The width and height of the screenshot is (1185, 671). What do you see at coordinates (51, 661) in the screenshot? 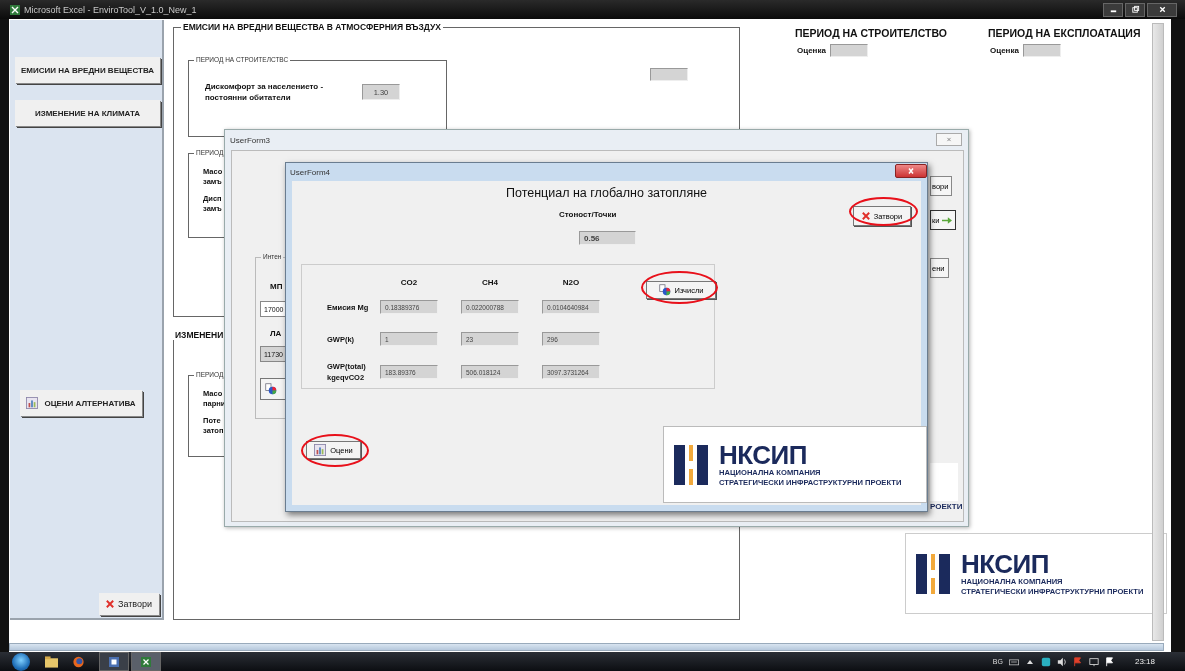
I see `folder-icon` at bounding box center [51, 661].